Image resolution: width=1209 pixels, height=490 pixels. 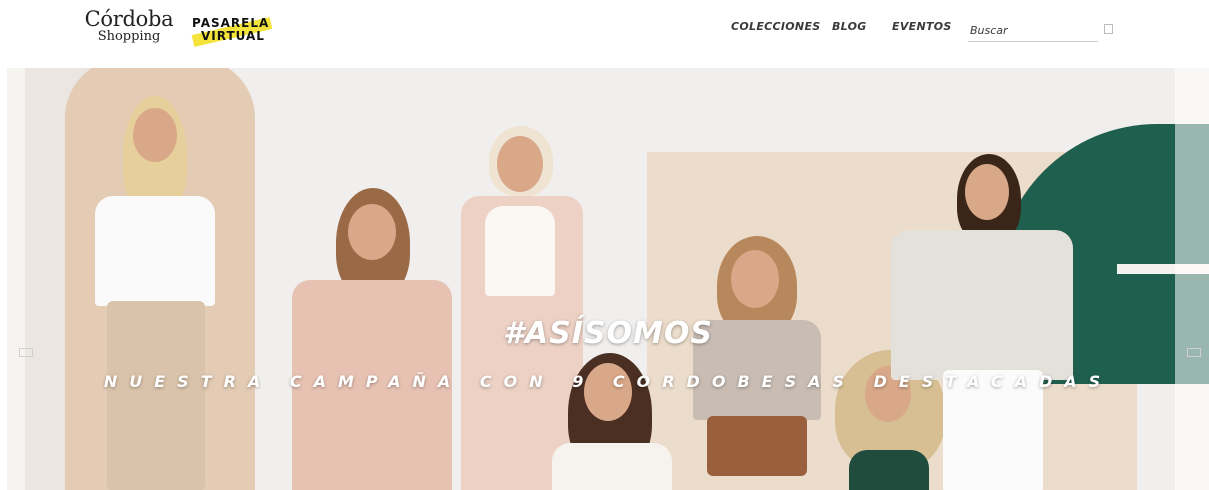 I want to click on pasarela-logo-line-1: PASARELA, so click(x=231, y=23).